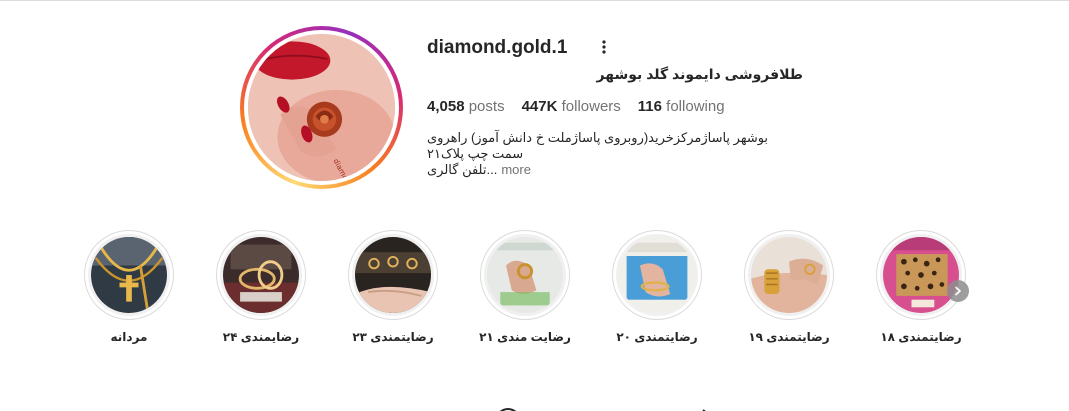  I want to click on highlight-item: مردانه, so click(129, 287).